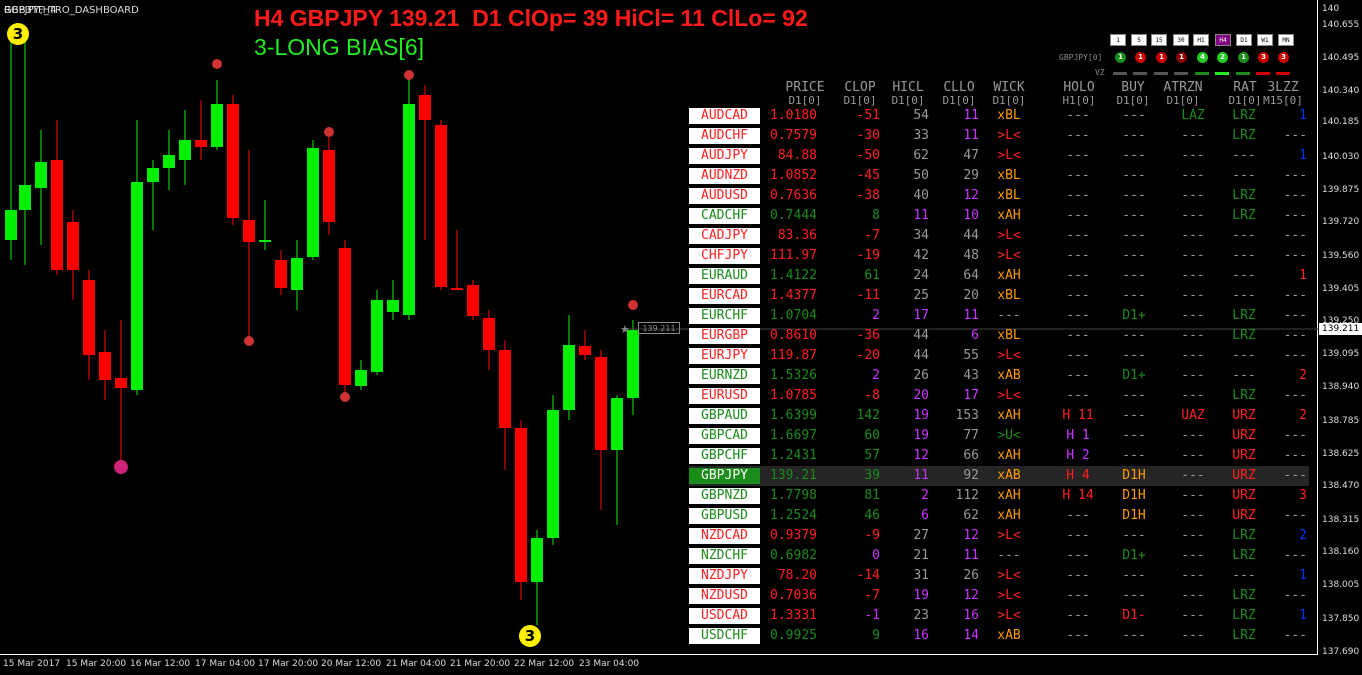 This screenshot has height=675, width=1362. What do you see at coordinates (1265, 40) in the screenshot?
I see `timeframe-button-w1: W1` at bounding box center [1265, 40].